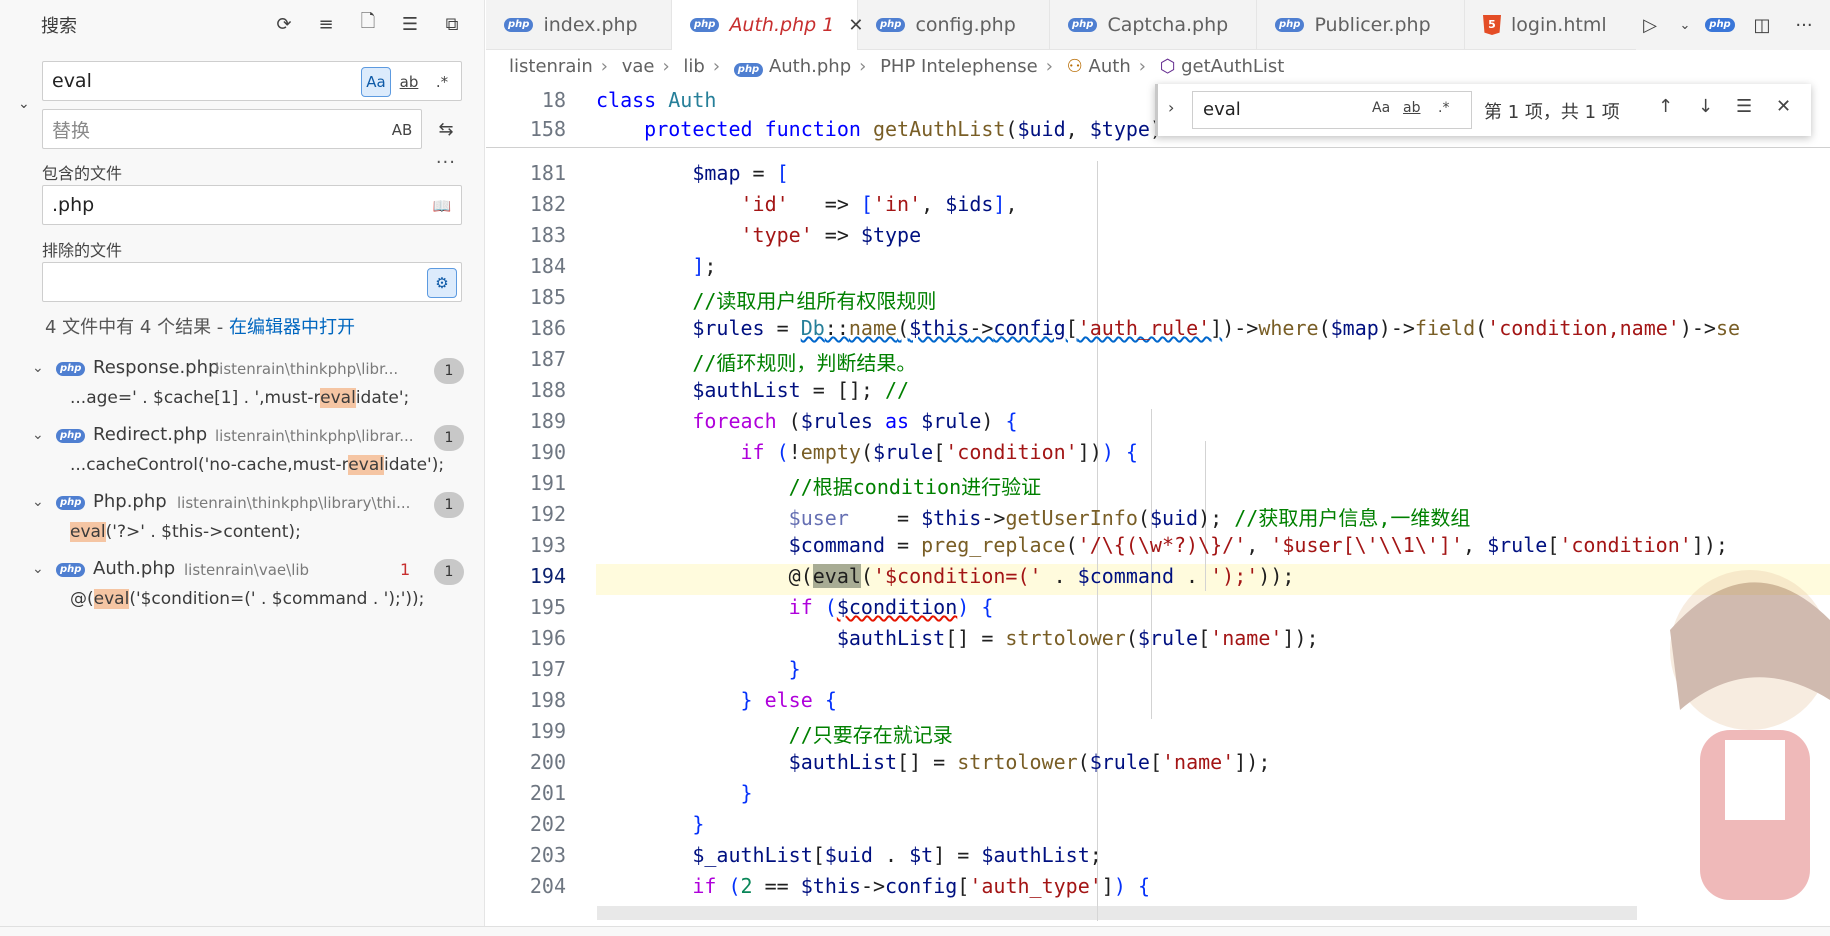 The image size is (1830, 936). Describe the element at coordinates (959, 66) in the screenshot. I see `breadcrumb-item: PHP Intelephense` at that location.